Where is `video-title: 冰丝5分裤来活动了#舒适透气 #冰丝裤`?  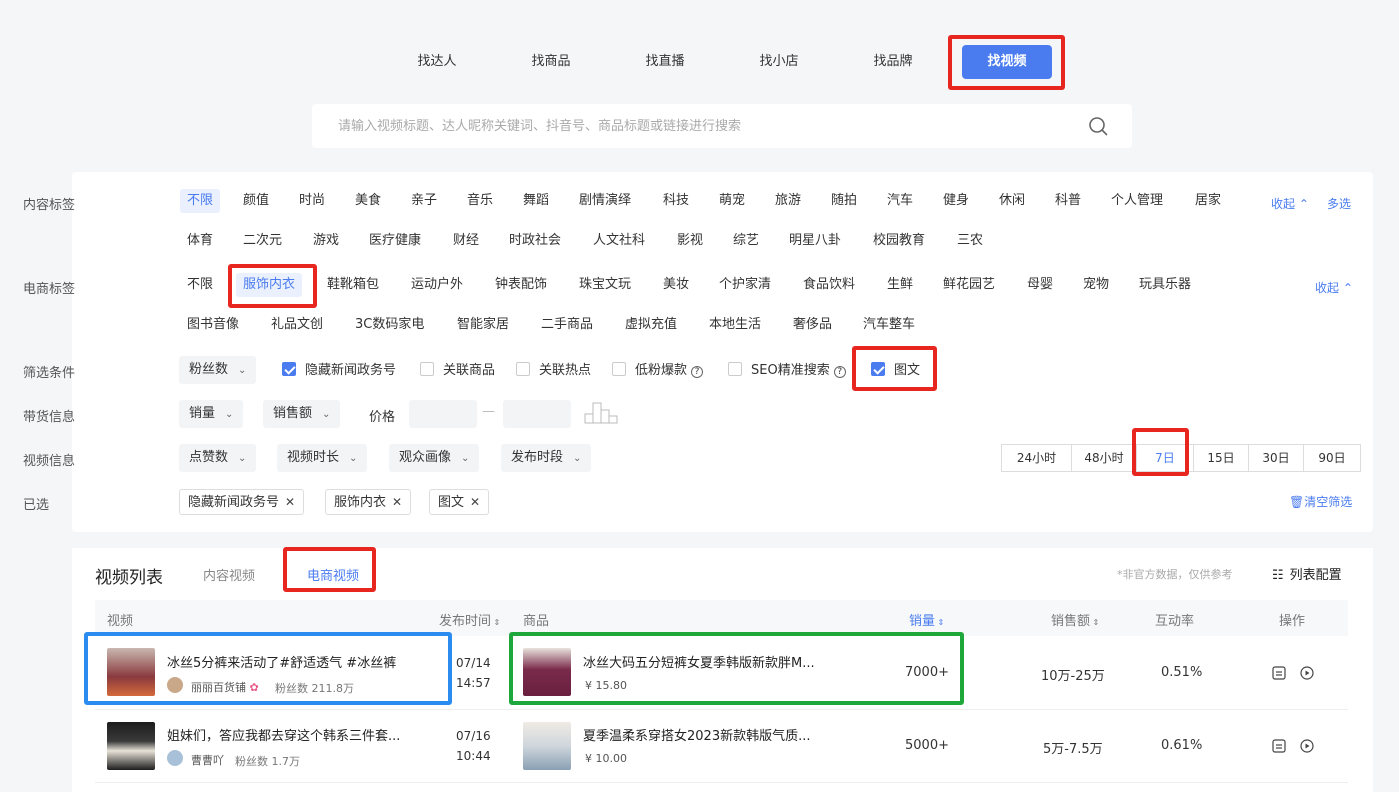
video-title: 冰丝5分裤来活动了#舒适透气 #冰丝裤 is located at coordinates (281, 661).